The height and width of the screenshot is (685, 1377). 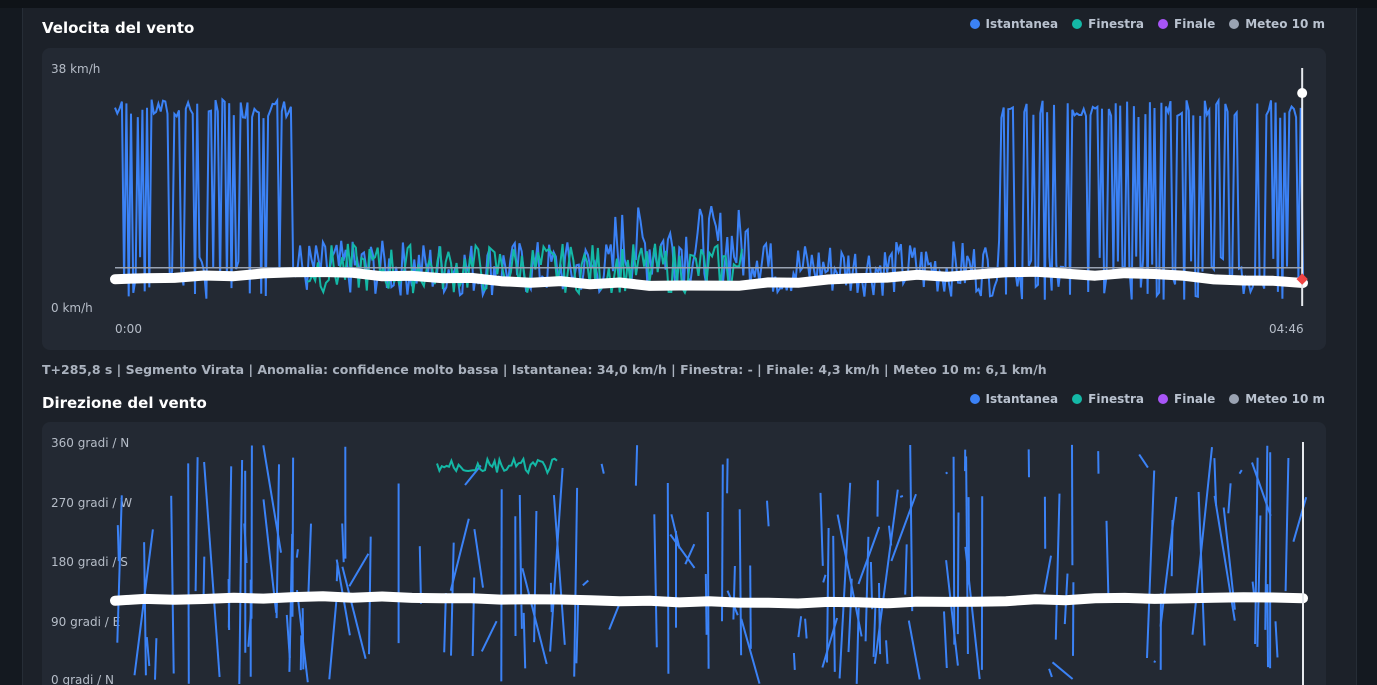 I want to click on dir-legend-item-finale: Finale, so click(x=1186, y=399).